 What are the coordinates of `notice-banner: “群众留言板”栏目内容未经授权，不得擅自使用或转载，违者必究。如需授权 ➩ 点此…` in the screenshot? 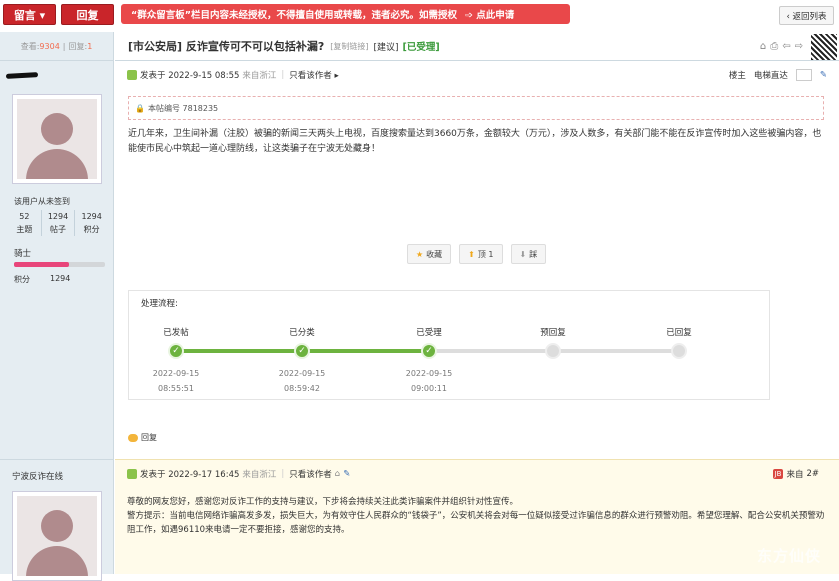 It's located at (345, 14).